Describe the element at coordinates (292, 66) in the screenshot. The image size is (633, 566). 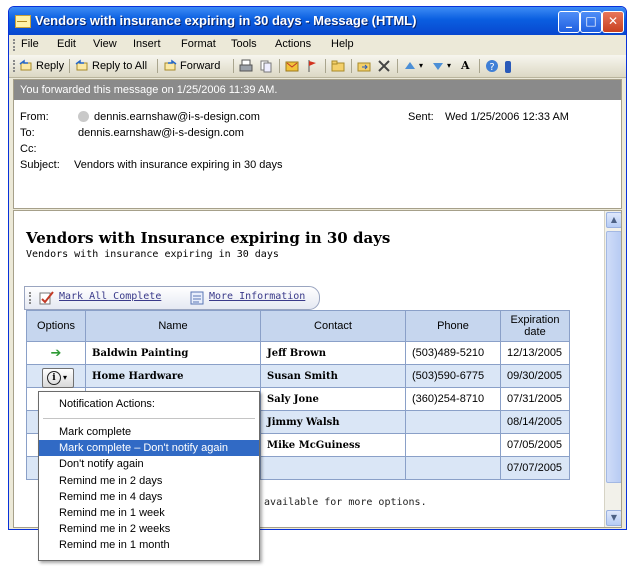
I see `categories-icon` at that location.